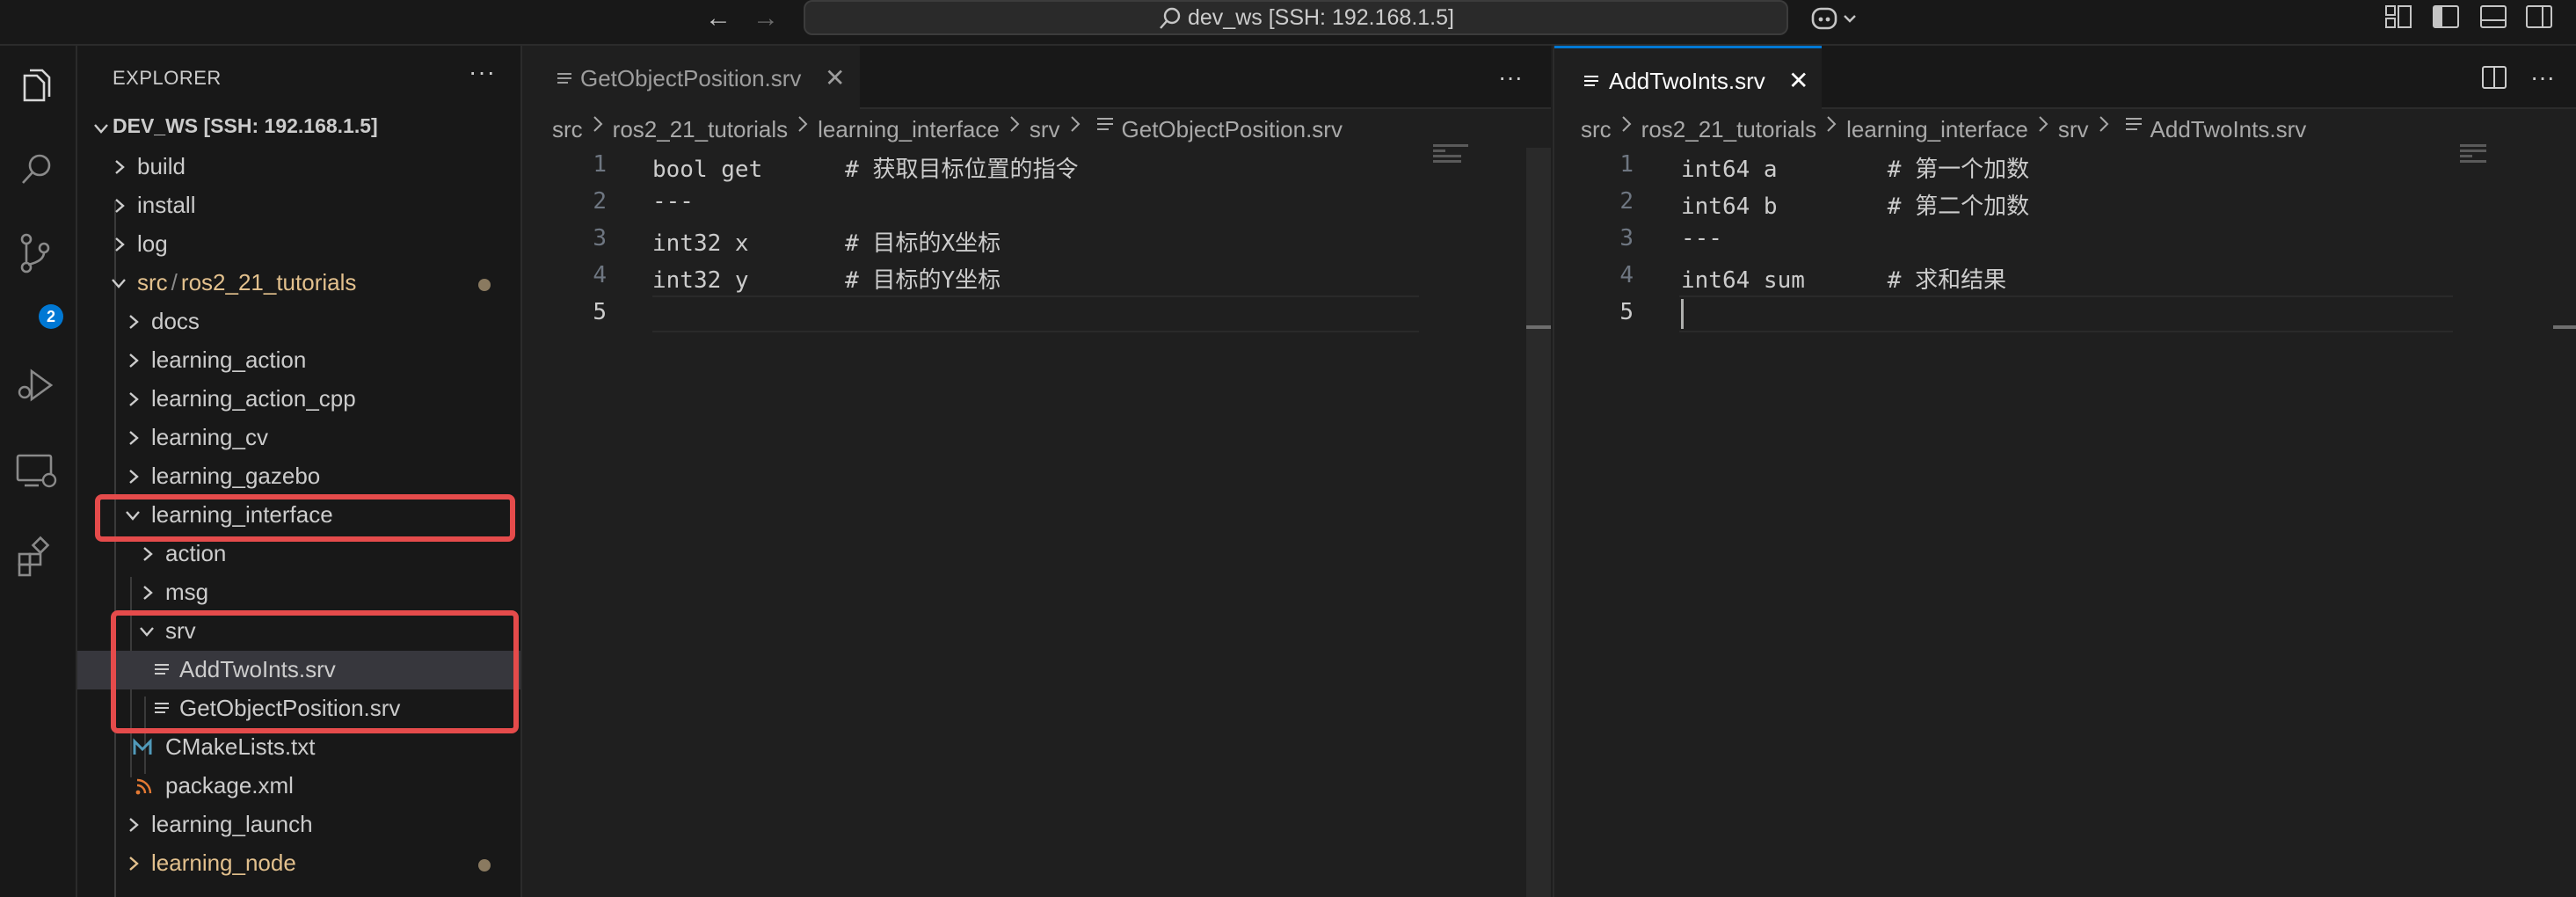 This screenshot has width=2576, height=897. What do you see at coordinates (167, 78) in the screenshot?
I see `explorer-title: EXPLORER` at bounding box center [167, 78].